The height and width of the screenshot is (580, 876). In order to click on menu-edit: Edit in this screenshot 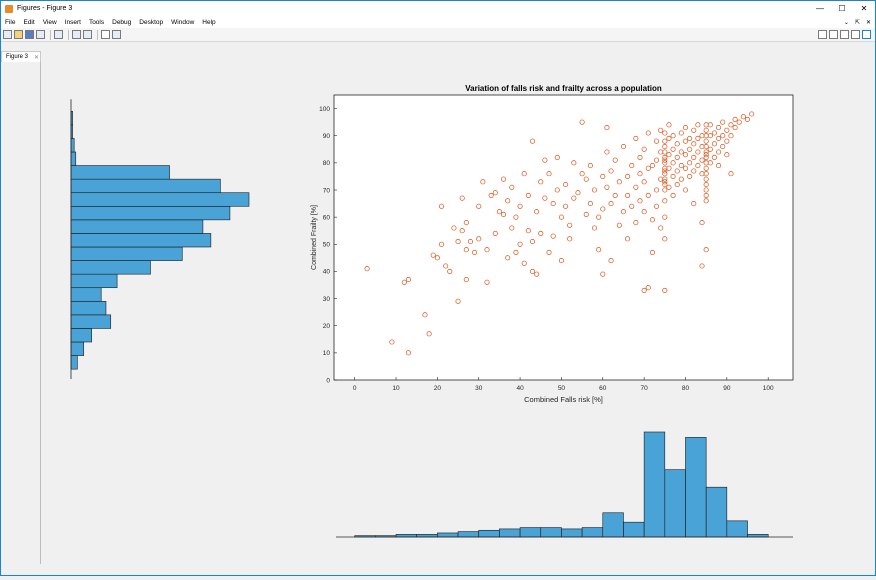, I will do `click(28, 22)`.